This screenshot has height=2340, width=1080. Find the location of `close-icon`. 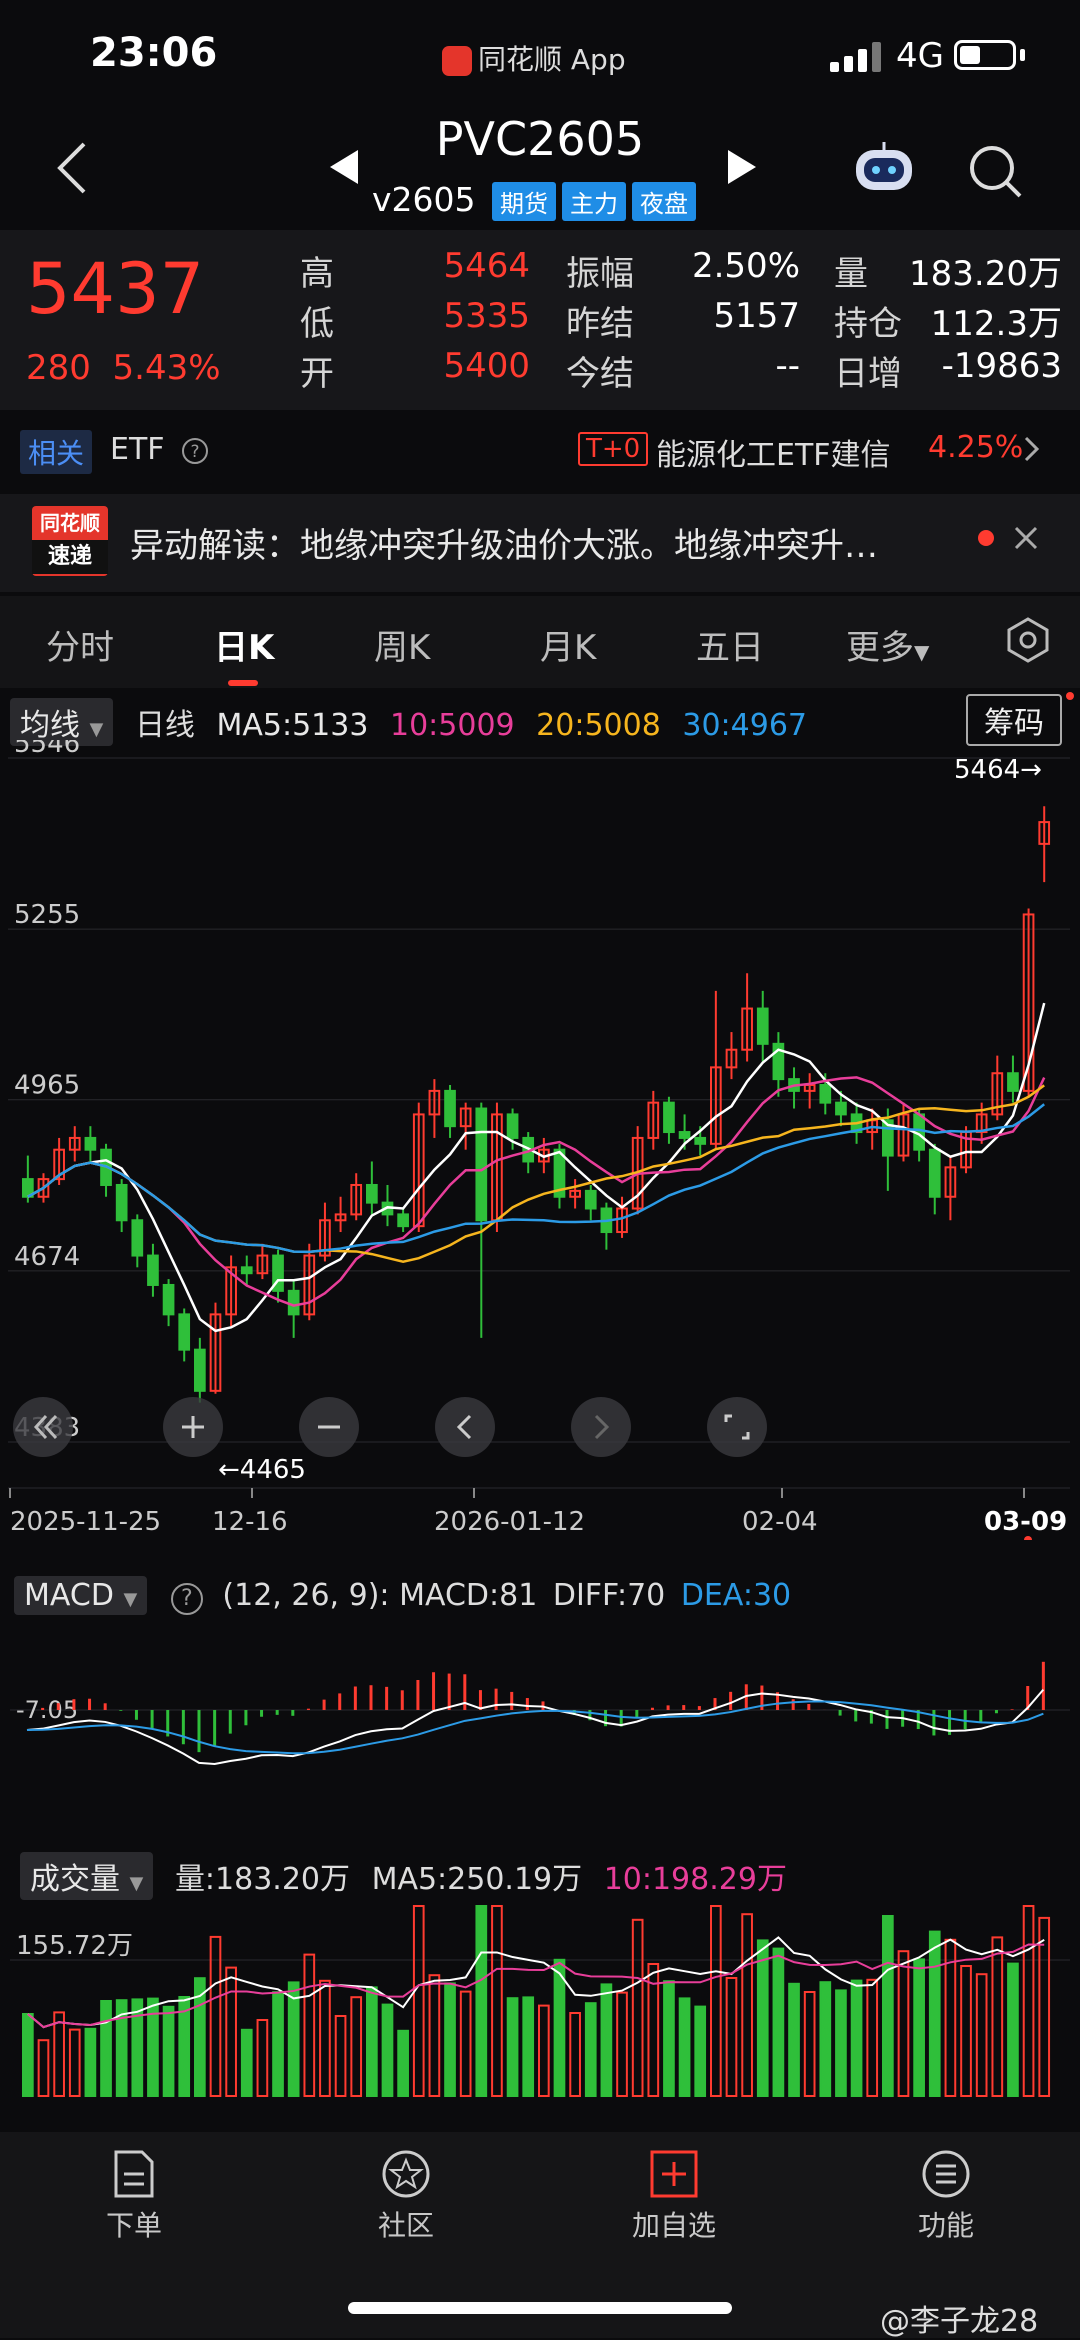

close-icon is located at coordinates (1026, 538).